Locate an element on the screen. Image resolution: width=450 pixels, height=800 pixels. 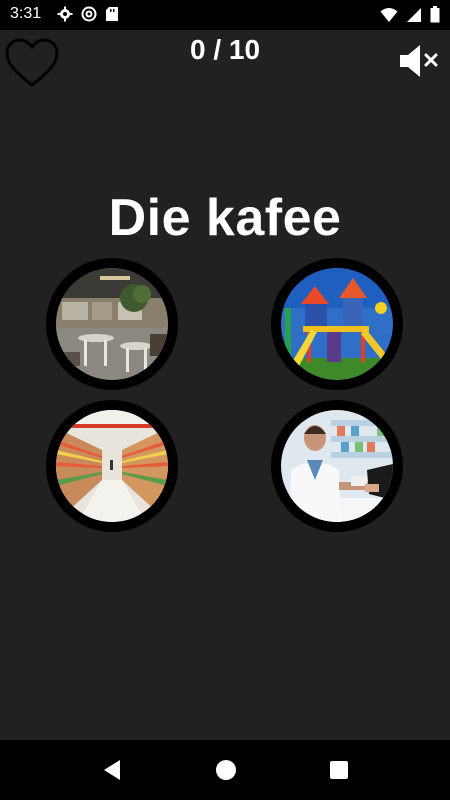
option-cafe is located at coordinates (112, 324).